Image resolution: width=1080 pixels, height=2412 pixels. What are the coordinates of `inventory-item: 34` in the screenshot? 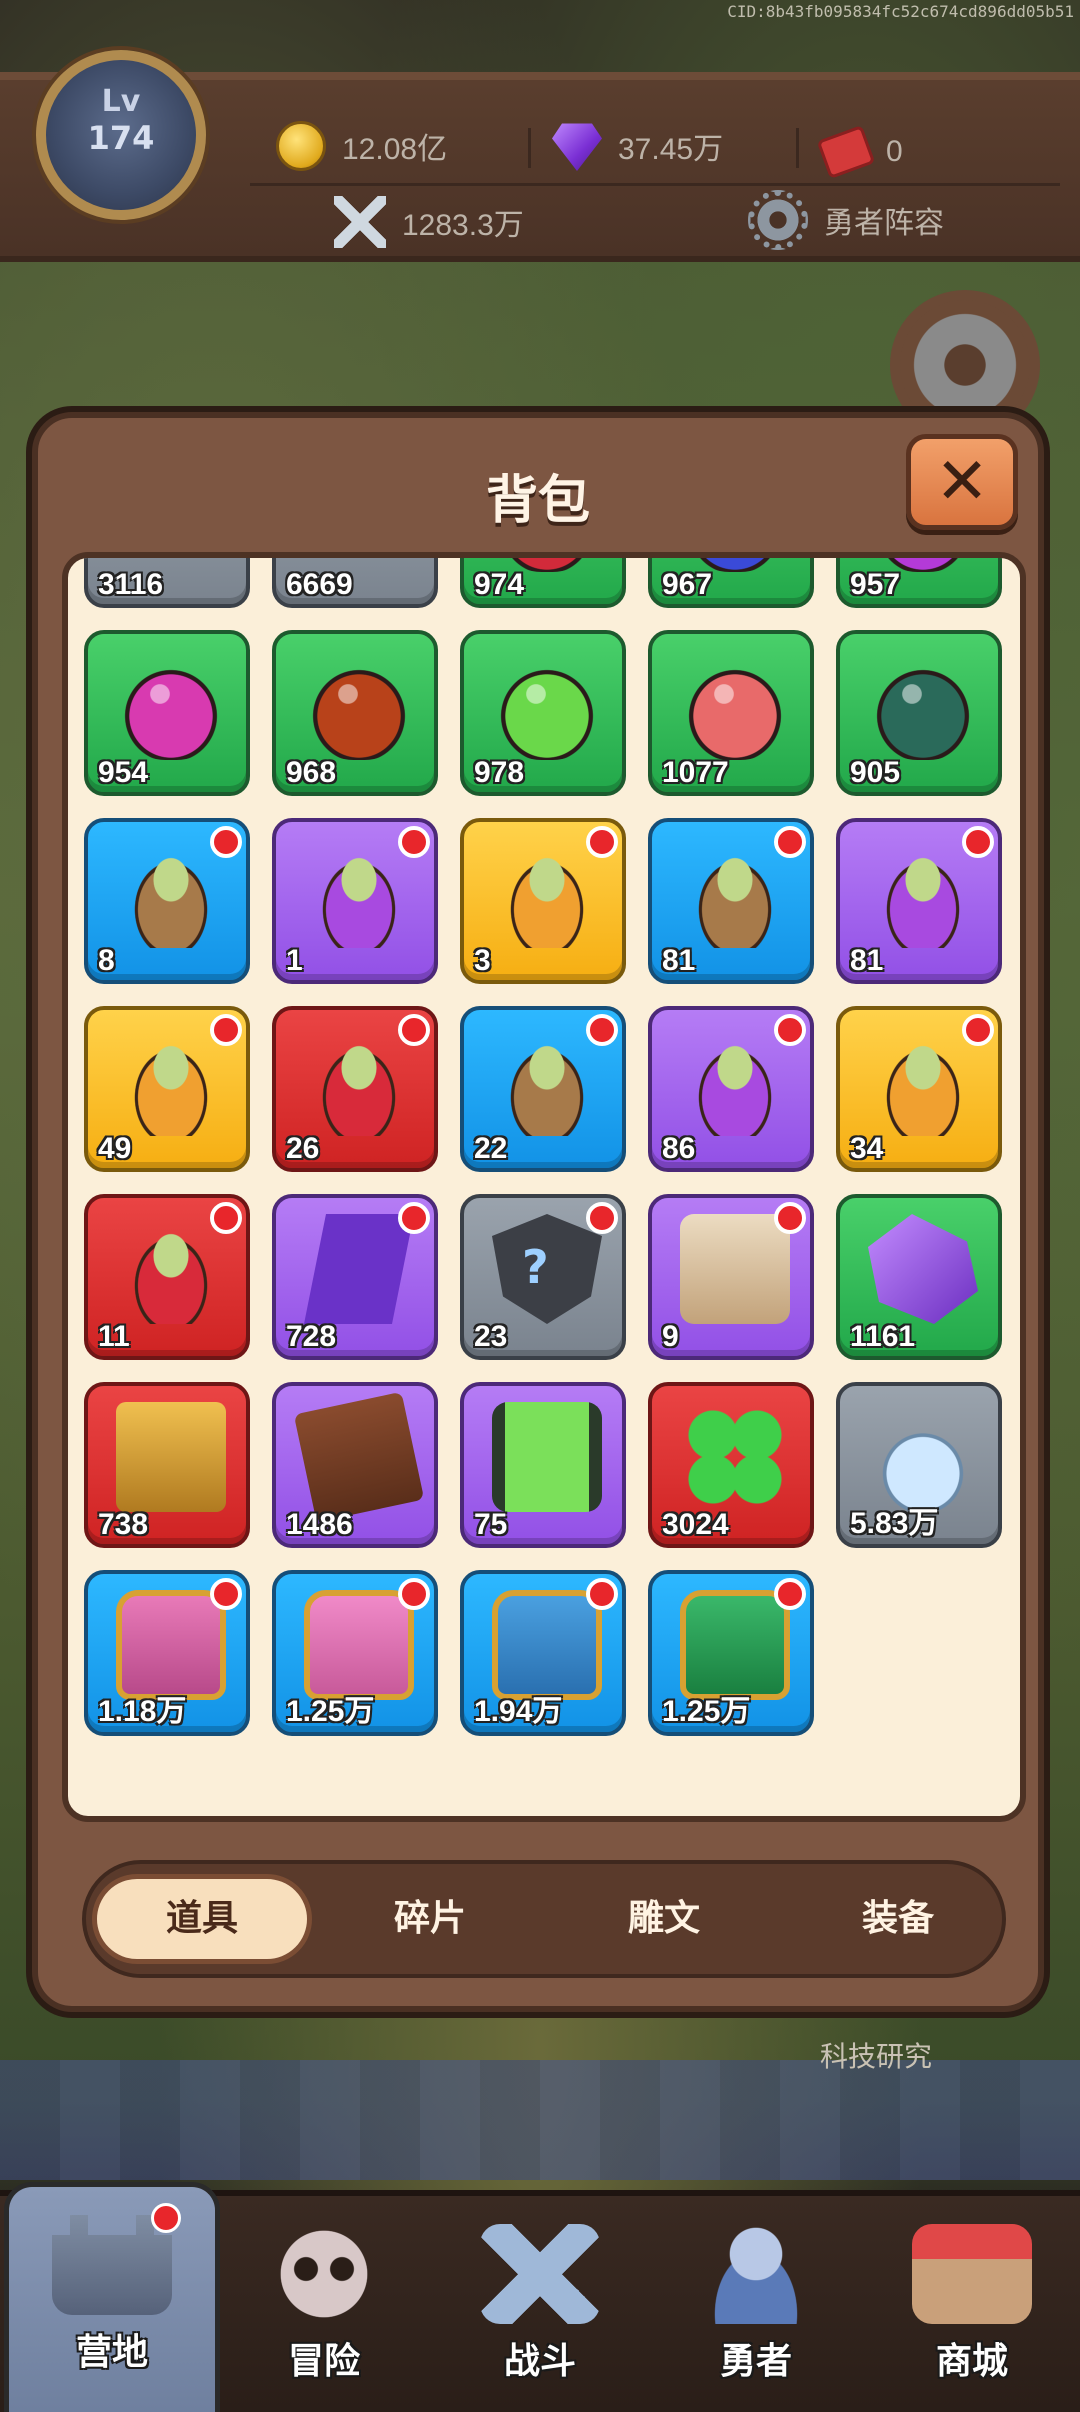 It's located at (919, 1089).